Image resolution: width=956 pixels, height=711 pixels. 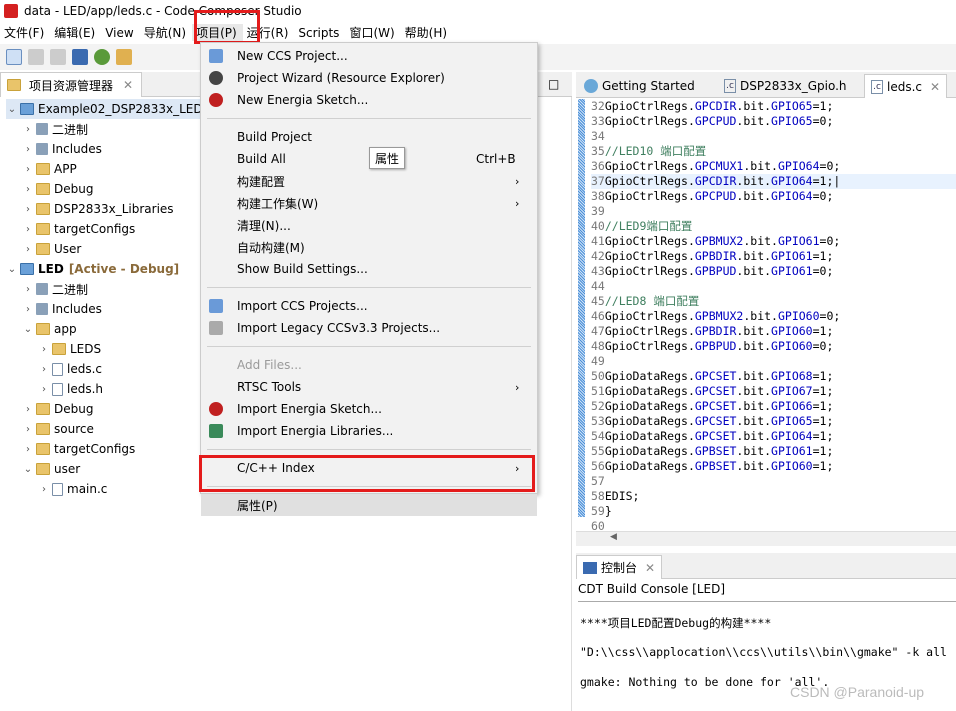 I want to click on menu-navigate: 导航(N), so click(x=166, y=32).